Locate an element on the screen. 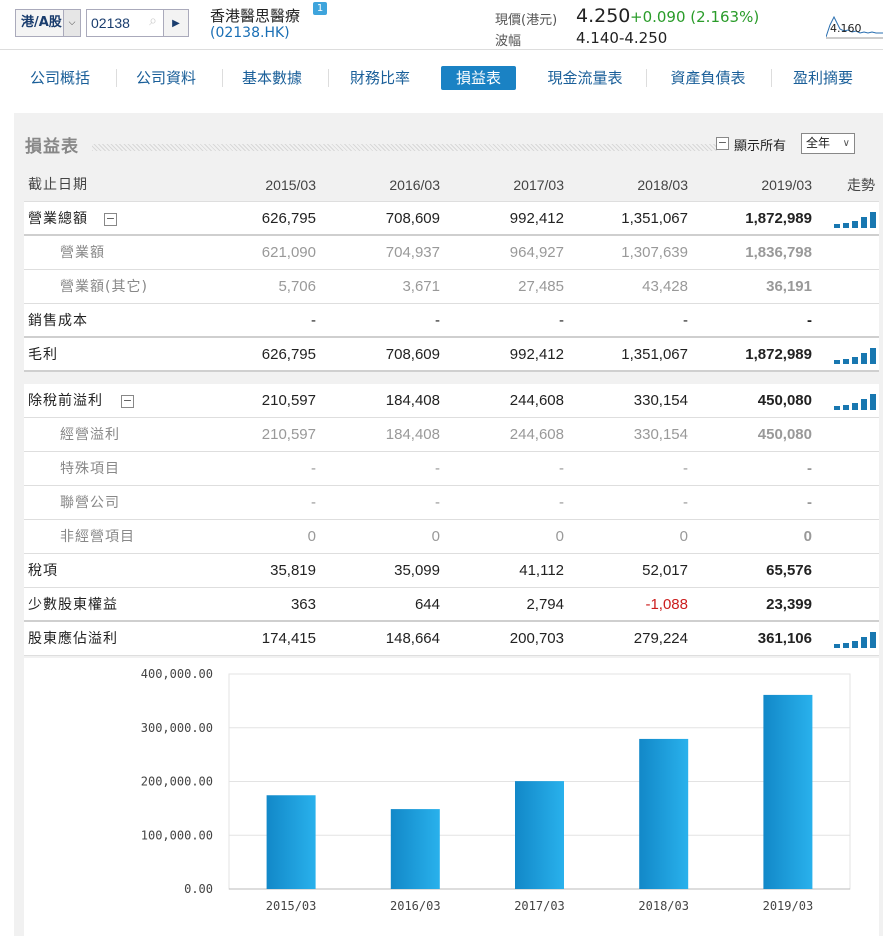 The height and width of the screenshot is (936, 883). collapse-all-icon: − is located at coordinates (722, 143).